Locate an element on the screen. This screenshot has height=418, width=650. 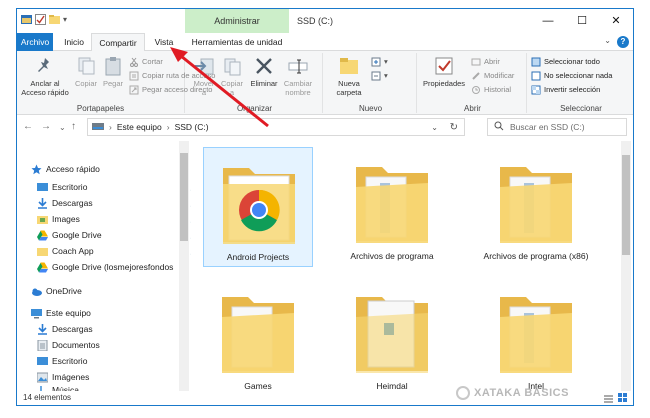
paste-icon is located at coordinates (113, 66).